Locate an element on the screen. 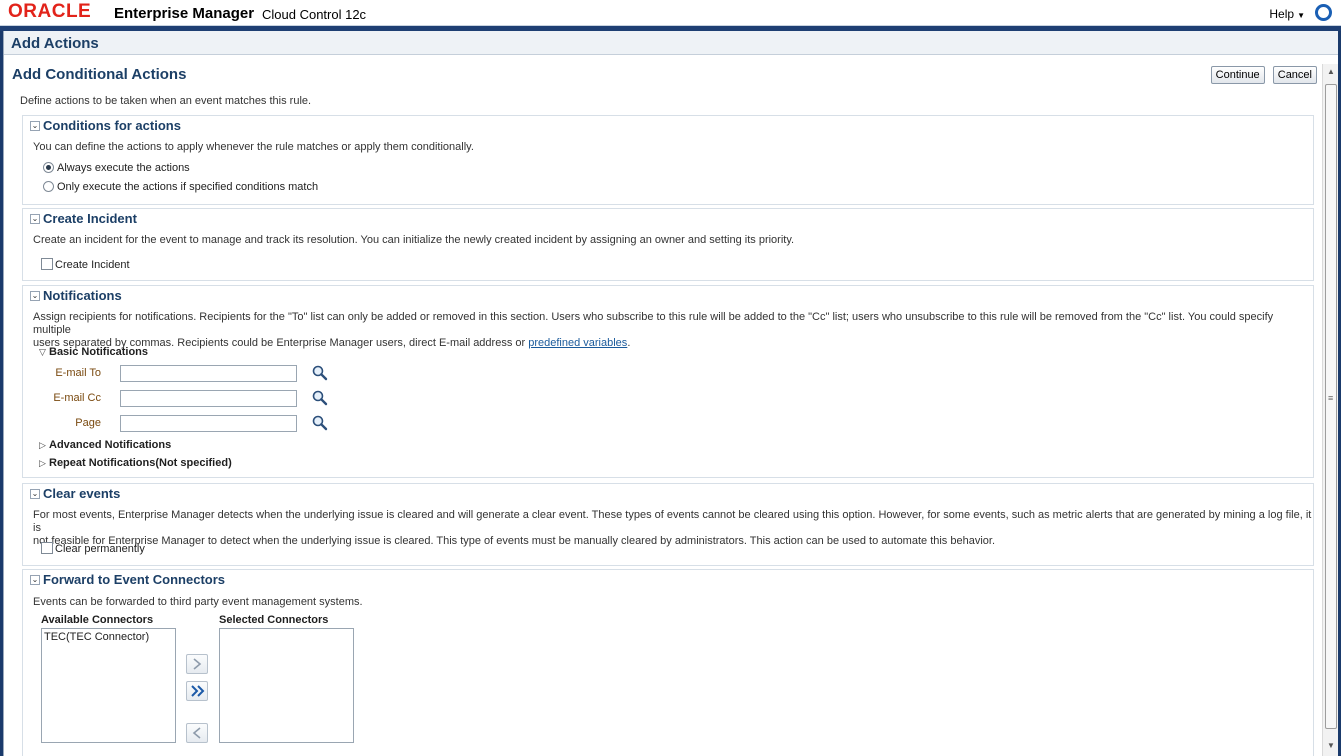  clear-permanently-checkbox: Clear permanently is located at coordinates (93, 548).